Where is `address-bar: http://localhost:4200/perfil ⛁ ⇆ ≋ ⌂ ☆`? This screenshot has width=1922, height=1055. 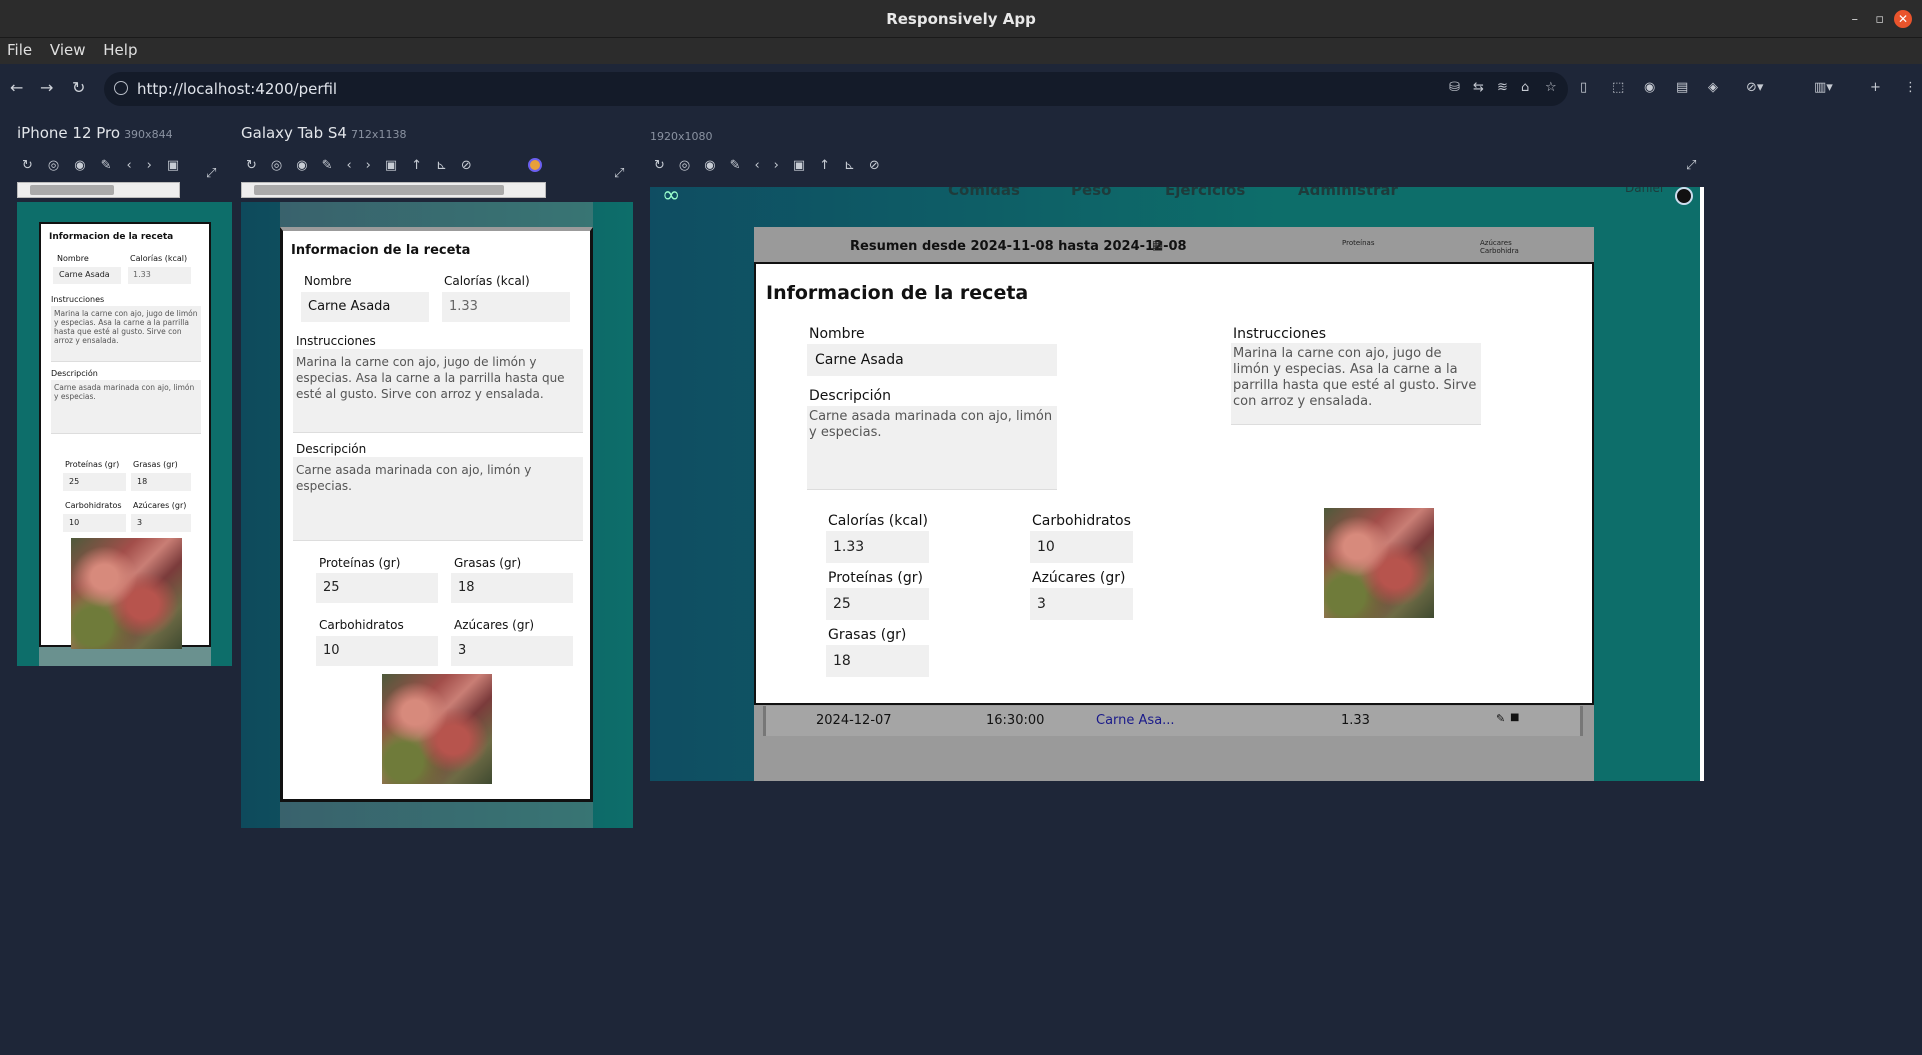 address-bar: http://localhost:4200/perfil ⛁ ⇆ ≋ ⌂ ☆ is located at coordinates (836, 89).